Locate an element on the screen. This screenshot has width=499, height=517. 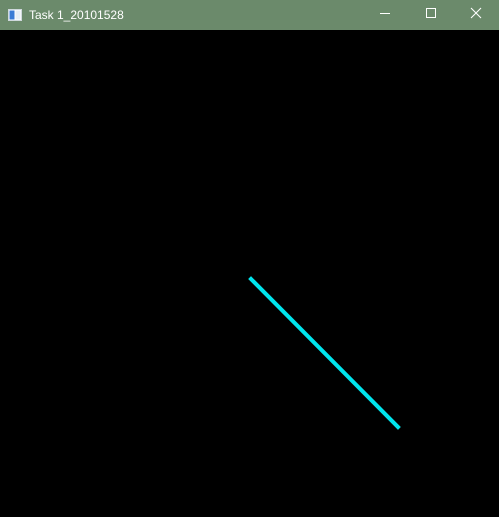
close-button is located at coordinates (476, 15).